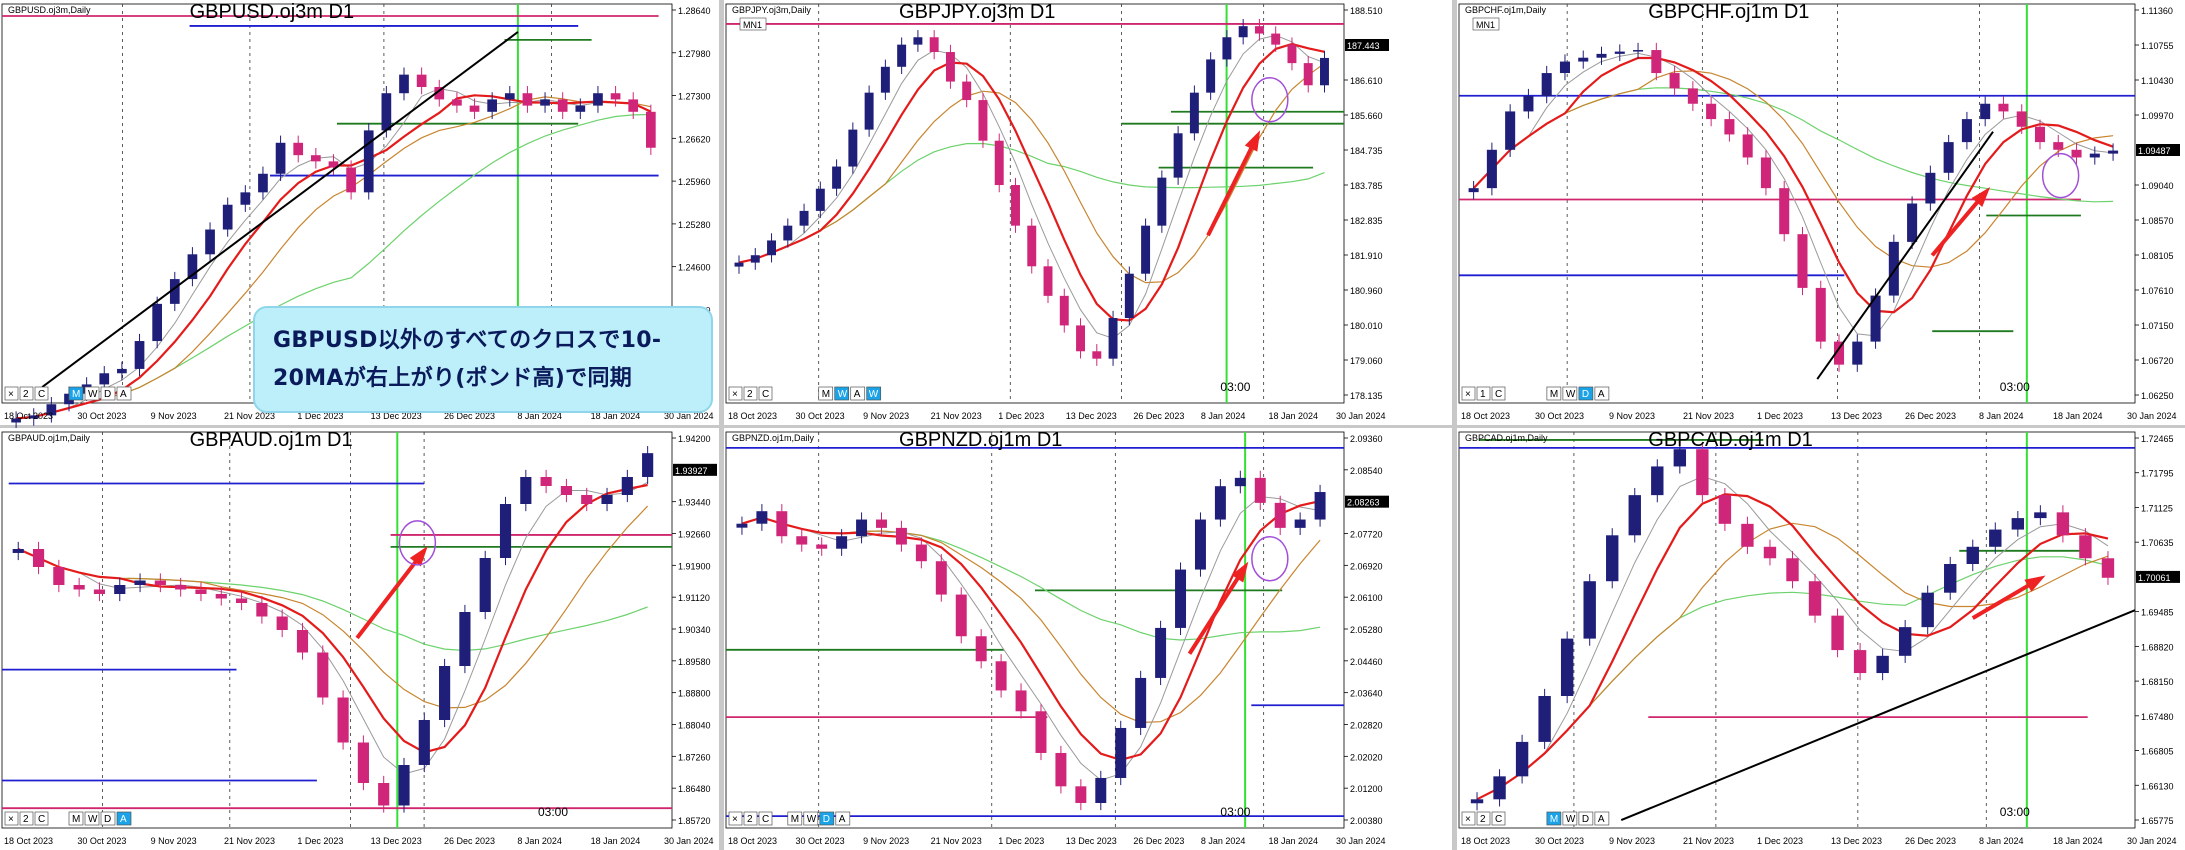 This screenshot has width=2185, height=850. Describe the element at coordinates (771, 10) in the screenshot. I see `symbol-label: GBPJPY.oj3m,Daily` at that location.